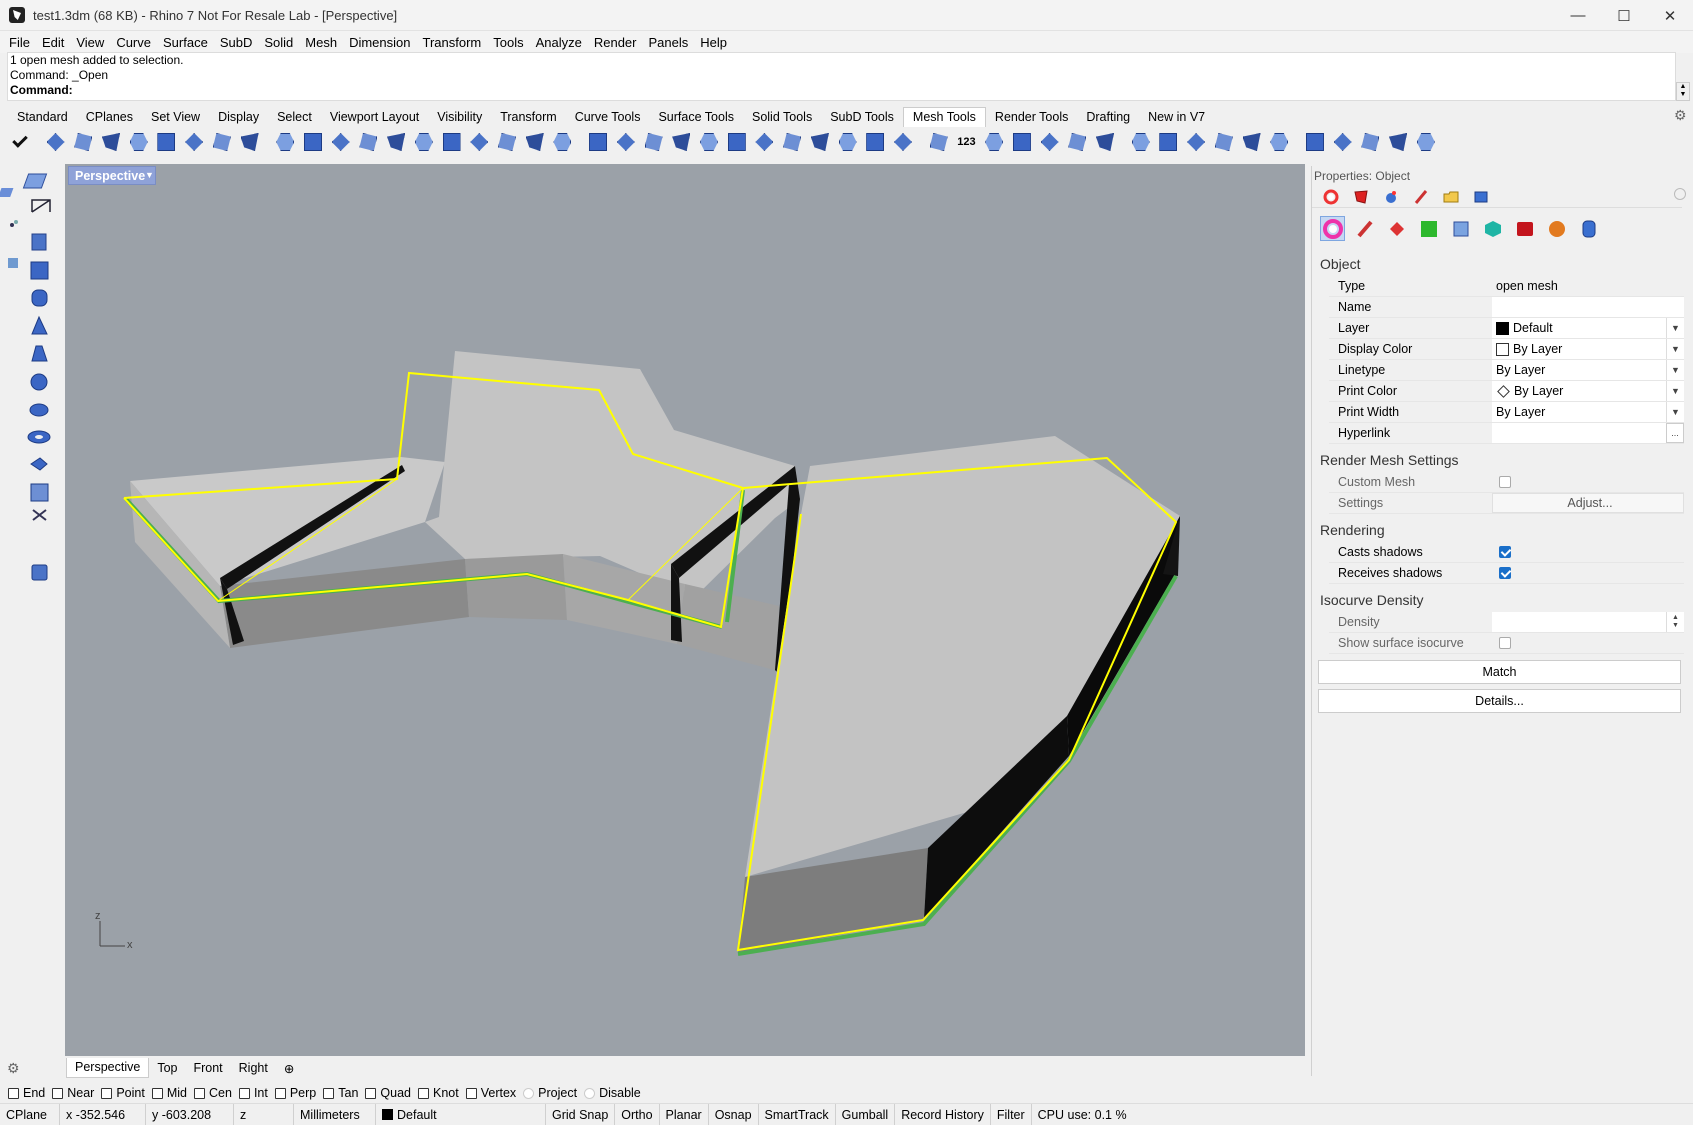 Image resolution: width=1693 pixels, height=1125 pixels. What do you see at coordinates (39, 298) in the screenshot?
I see `cylinder-icon` at bounding box center [39, 298].